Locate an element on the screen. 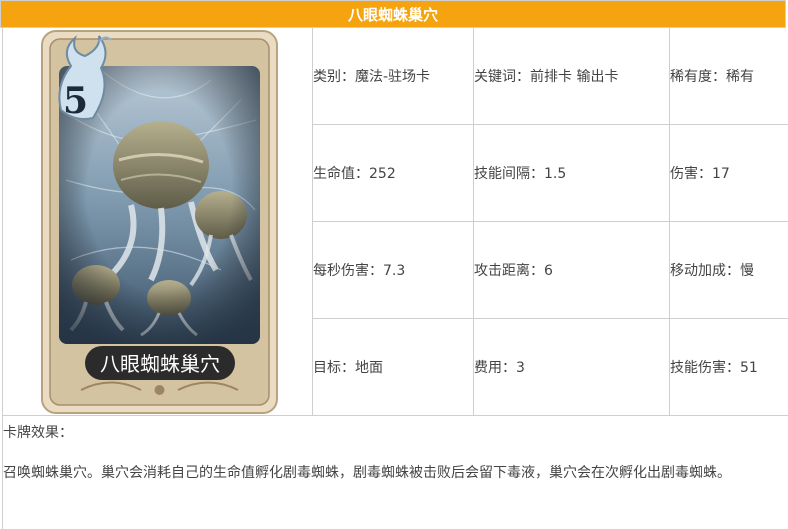  stat-range: 攻击距离：6 is located at coordinates (571, 270).